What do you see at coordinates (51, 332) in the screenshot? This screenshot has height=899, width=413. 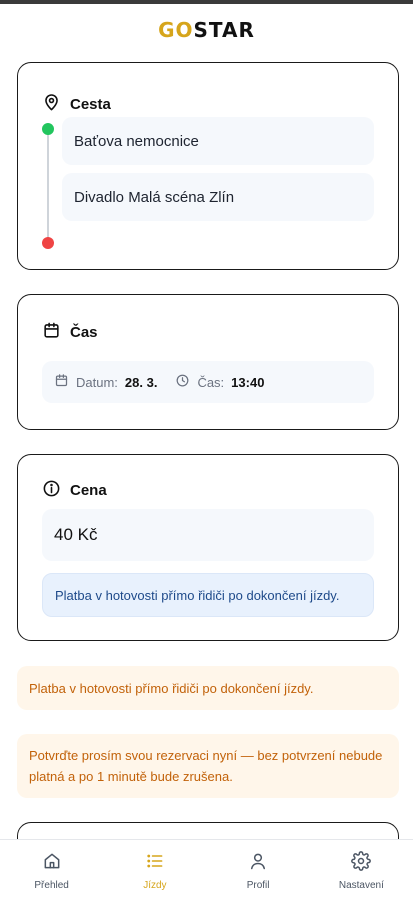 I see `calendar-icon` at bounding box center [51, 332].